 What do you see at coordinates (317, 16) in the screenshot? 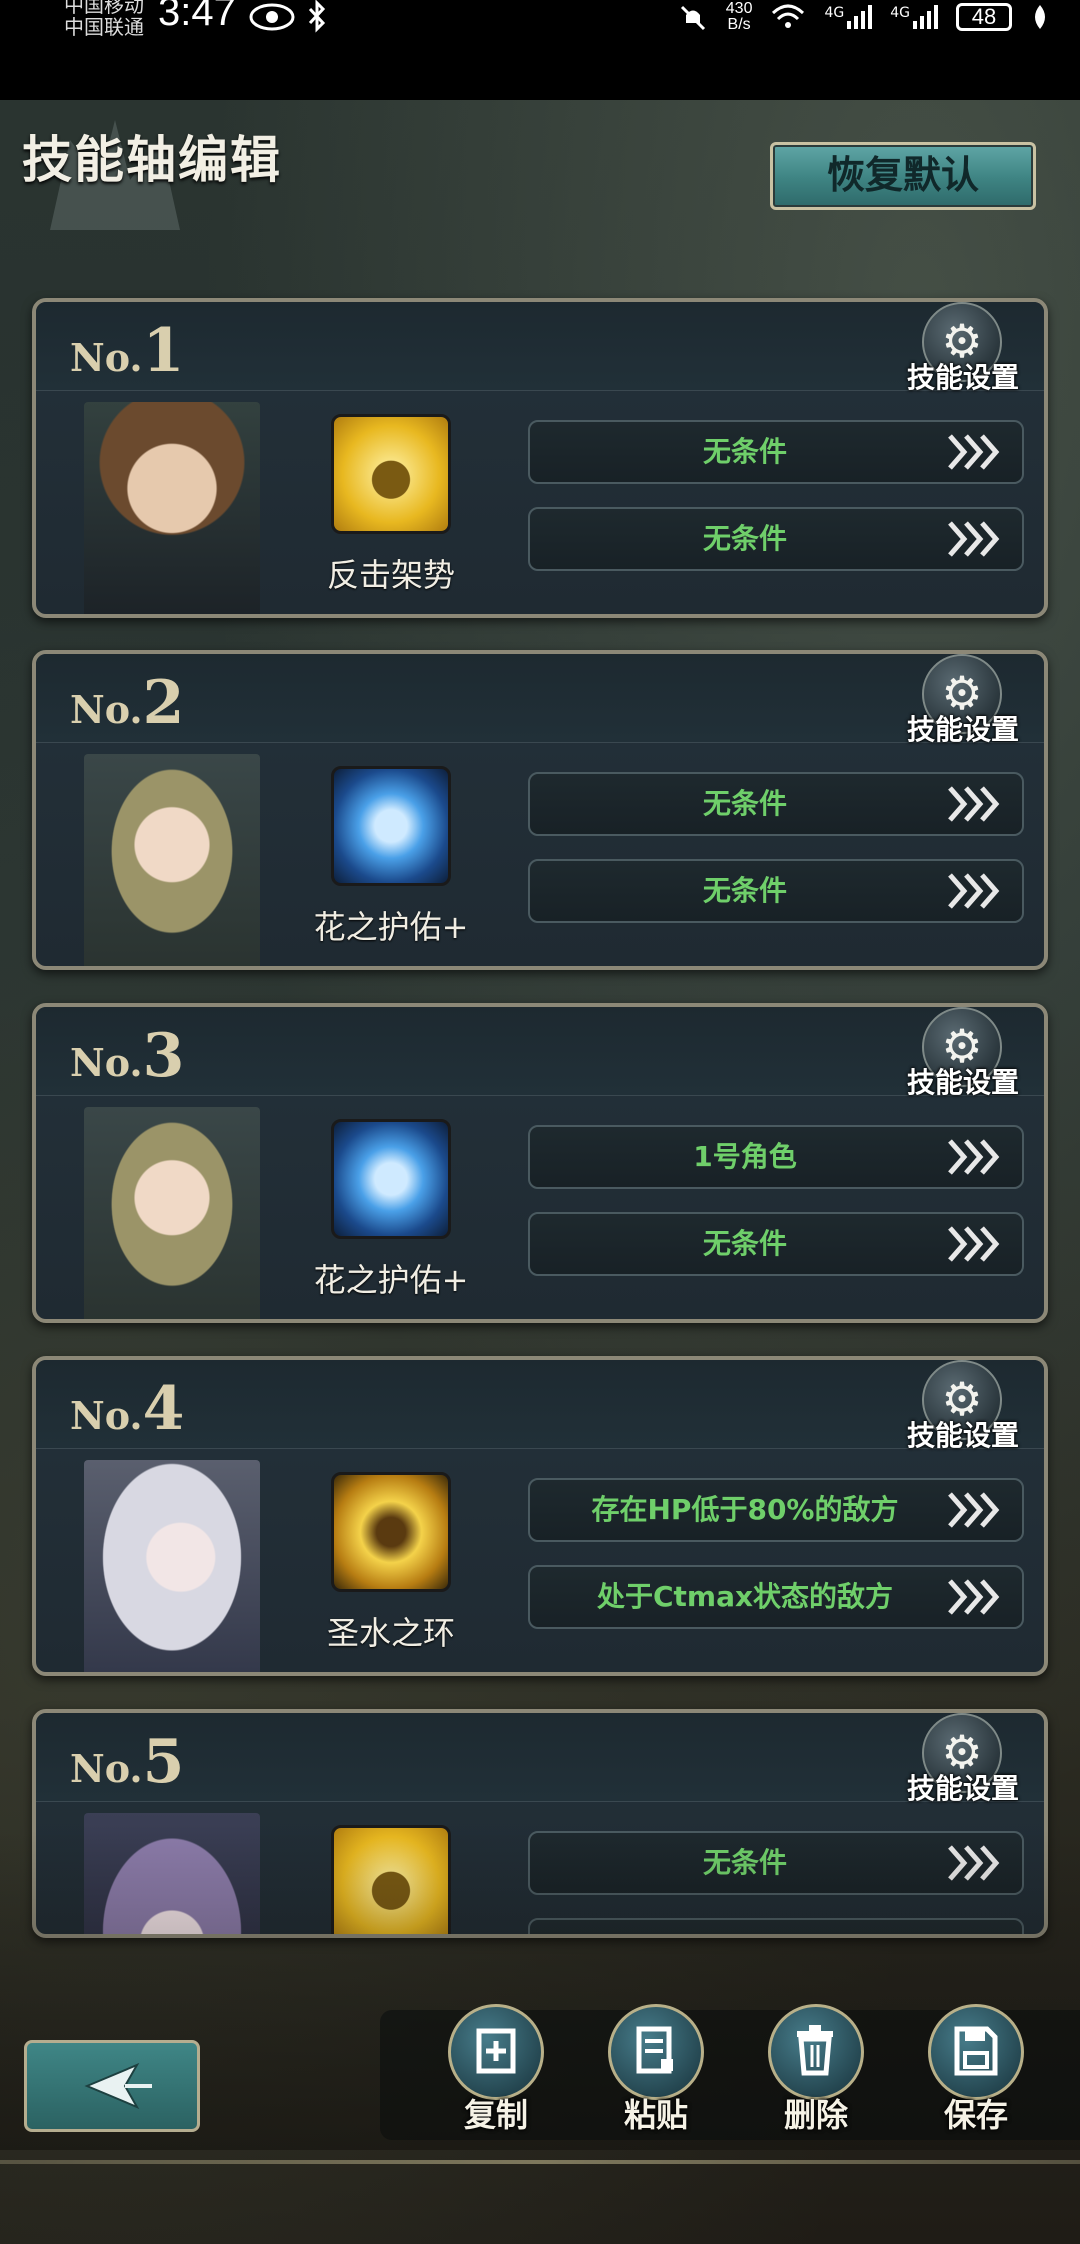
I see `bluetooth-icon` at bounding box center [317, 16].